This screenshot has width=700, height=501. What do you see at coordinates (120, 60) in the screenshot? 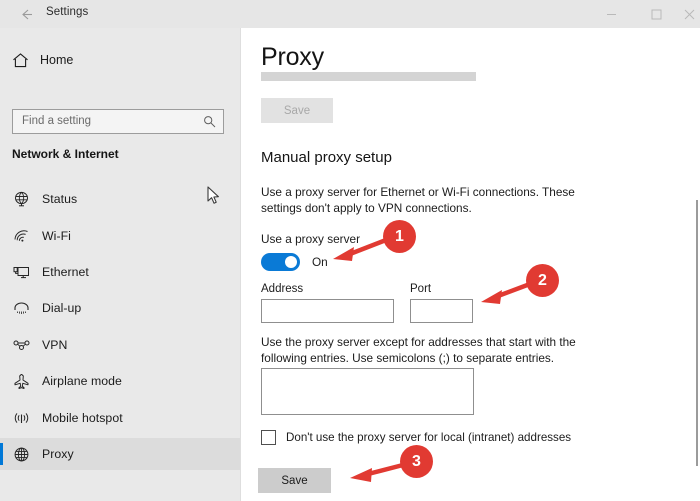
I see `sidebar-item-home: Home` at bounding box center [120, 60].